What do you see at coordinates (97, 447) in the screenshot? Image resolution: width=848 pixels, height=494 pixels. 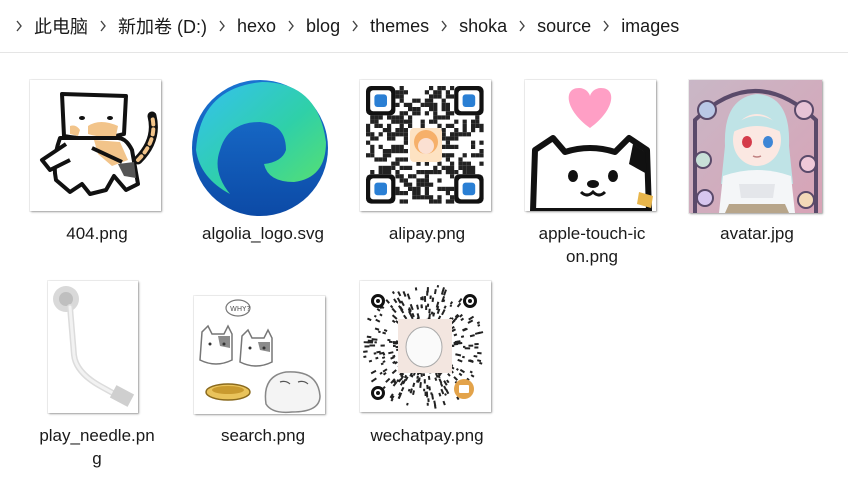 I see `file-name: play_needle.pn g` at bounding box center [97, 447].